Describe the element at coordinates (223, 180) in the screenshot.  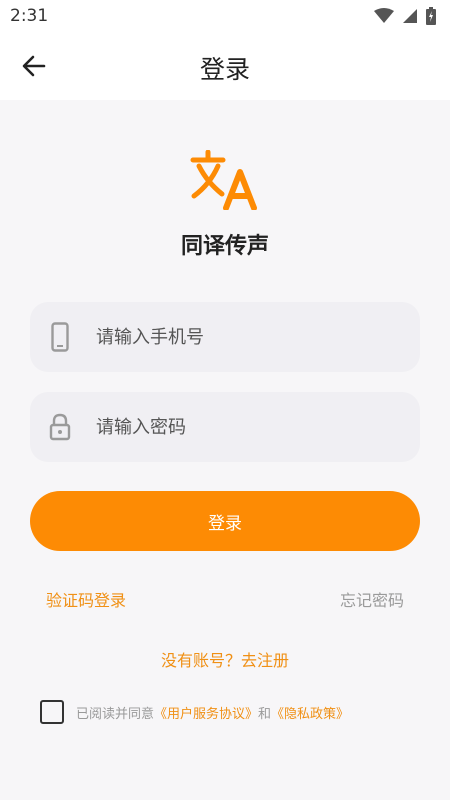
I see `translate-icon` at that location.